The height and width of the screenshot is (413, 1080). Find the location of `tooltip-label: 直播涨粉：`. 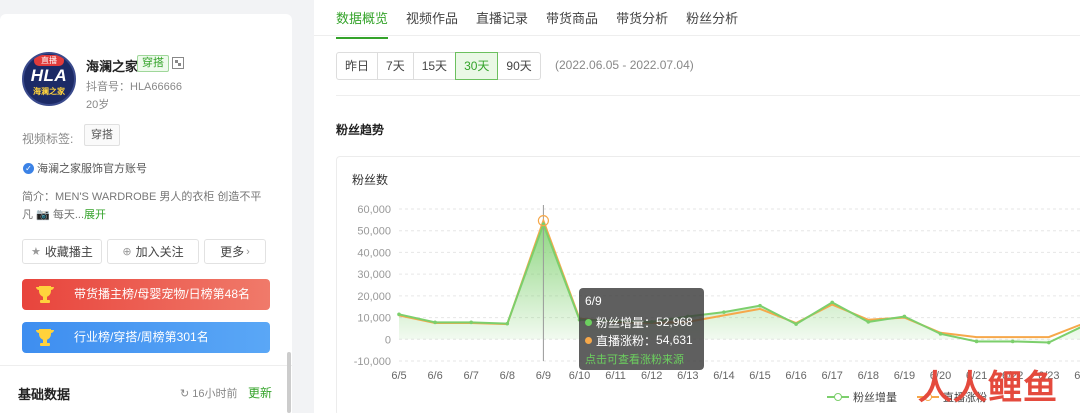

tooltip-label: 直播涨粉： is located at coordinates (626, 340).